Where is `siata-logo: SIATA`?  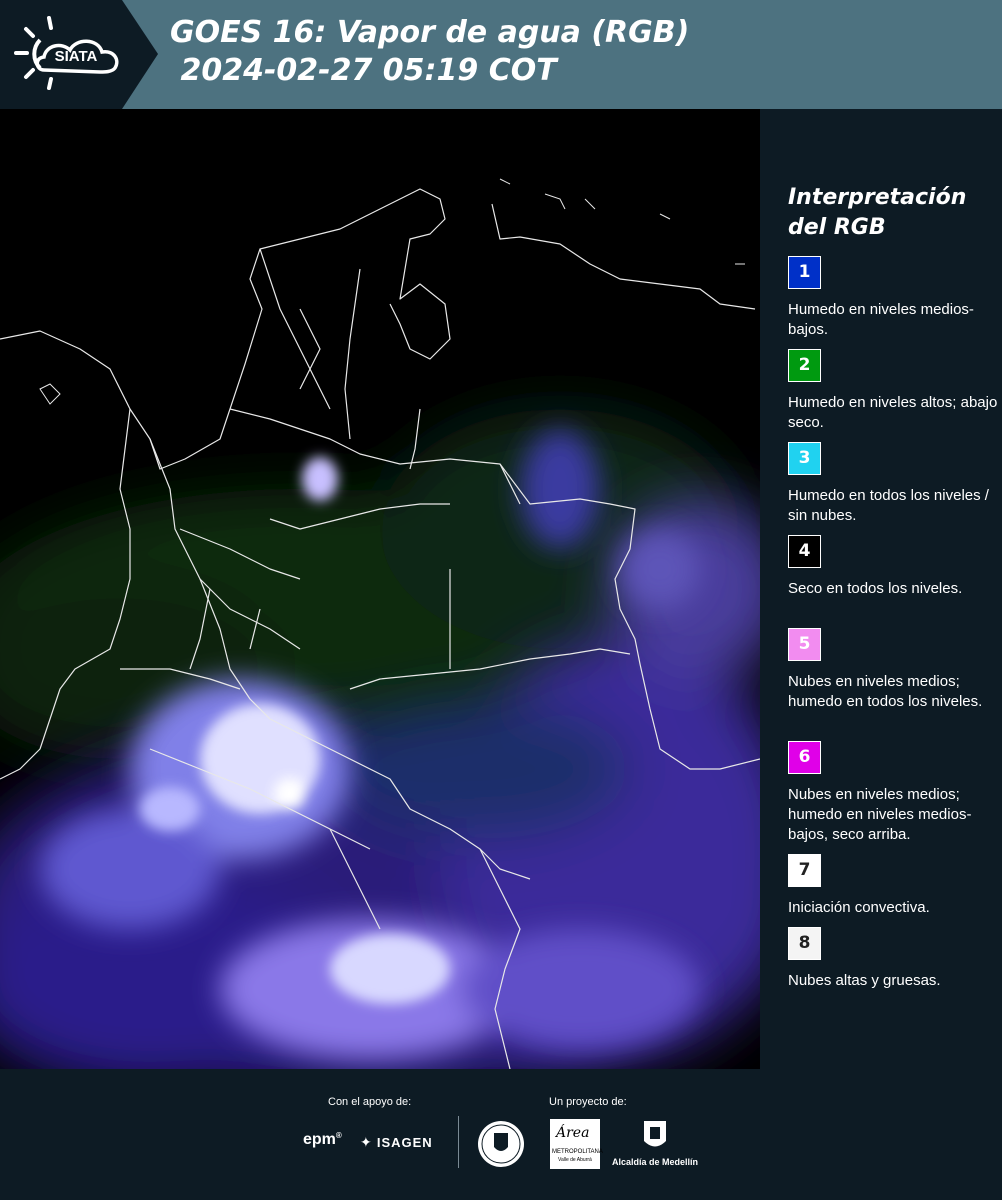
siata-logo: SIATA is located at coordinates (80, 54).